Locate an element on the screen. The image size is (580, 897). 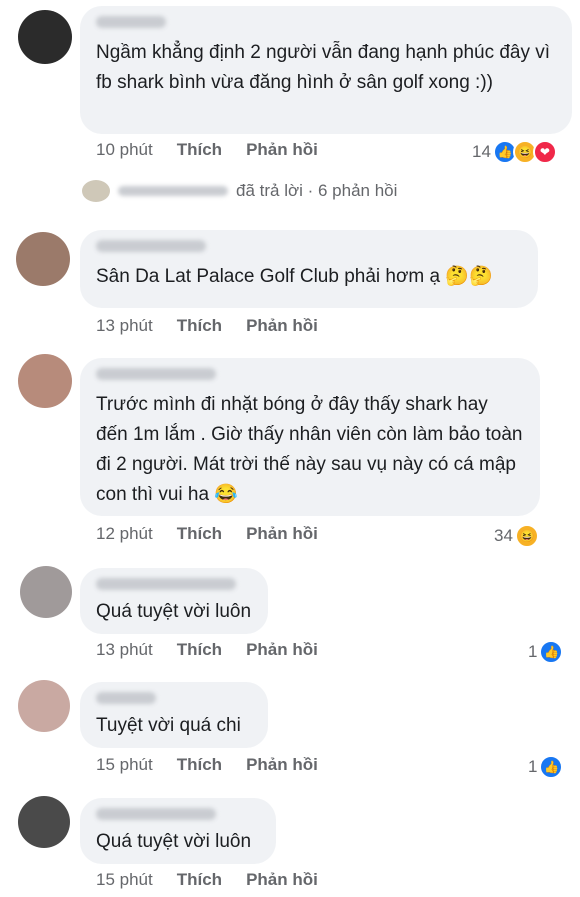
reaction-count: 34 is located at coordinates (503, 535).